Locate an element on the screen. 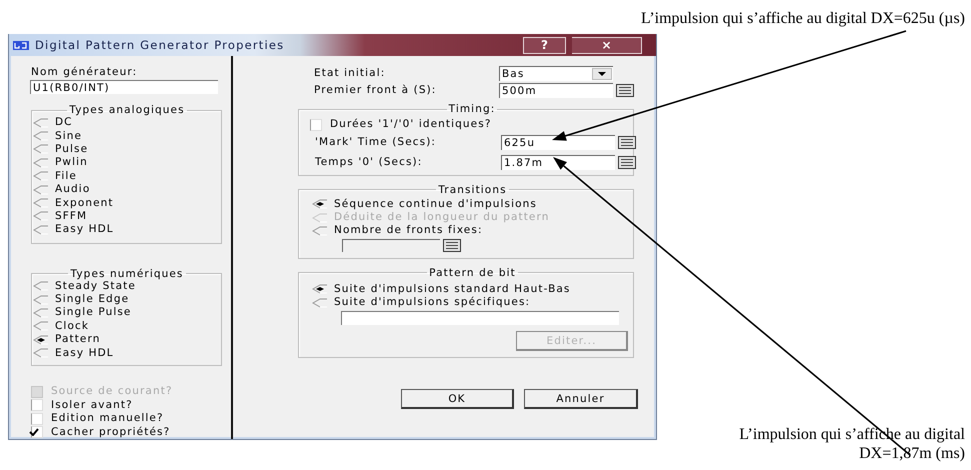 This screenshot has width=971, height=470. option-label: Nombre de fronts fixes: is located at coordinates (408, 231).